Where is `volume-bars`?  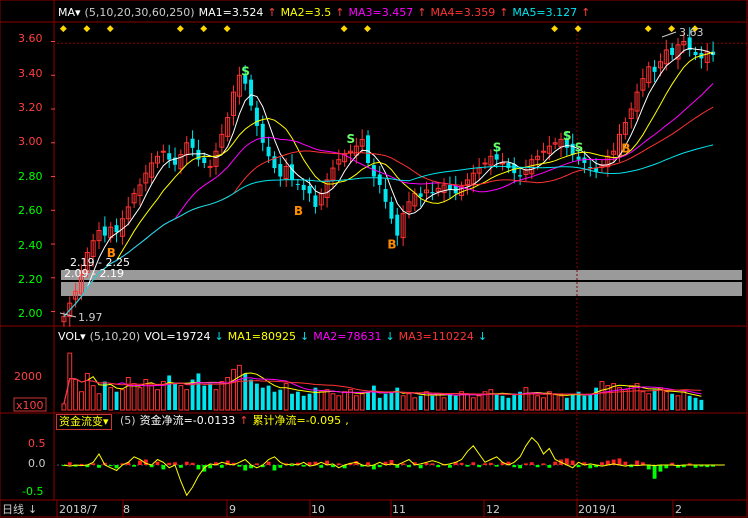
volume-bars is located at coordinates (382, 381).